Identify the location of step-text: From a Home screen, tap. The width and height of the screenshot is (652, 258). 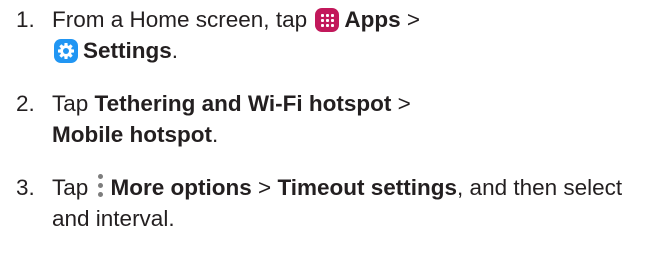
(183, 19).